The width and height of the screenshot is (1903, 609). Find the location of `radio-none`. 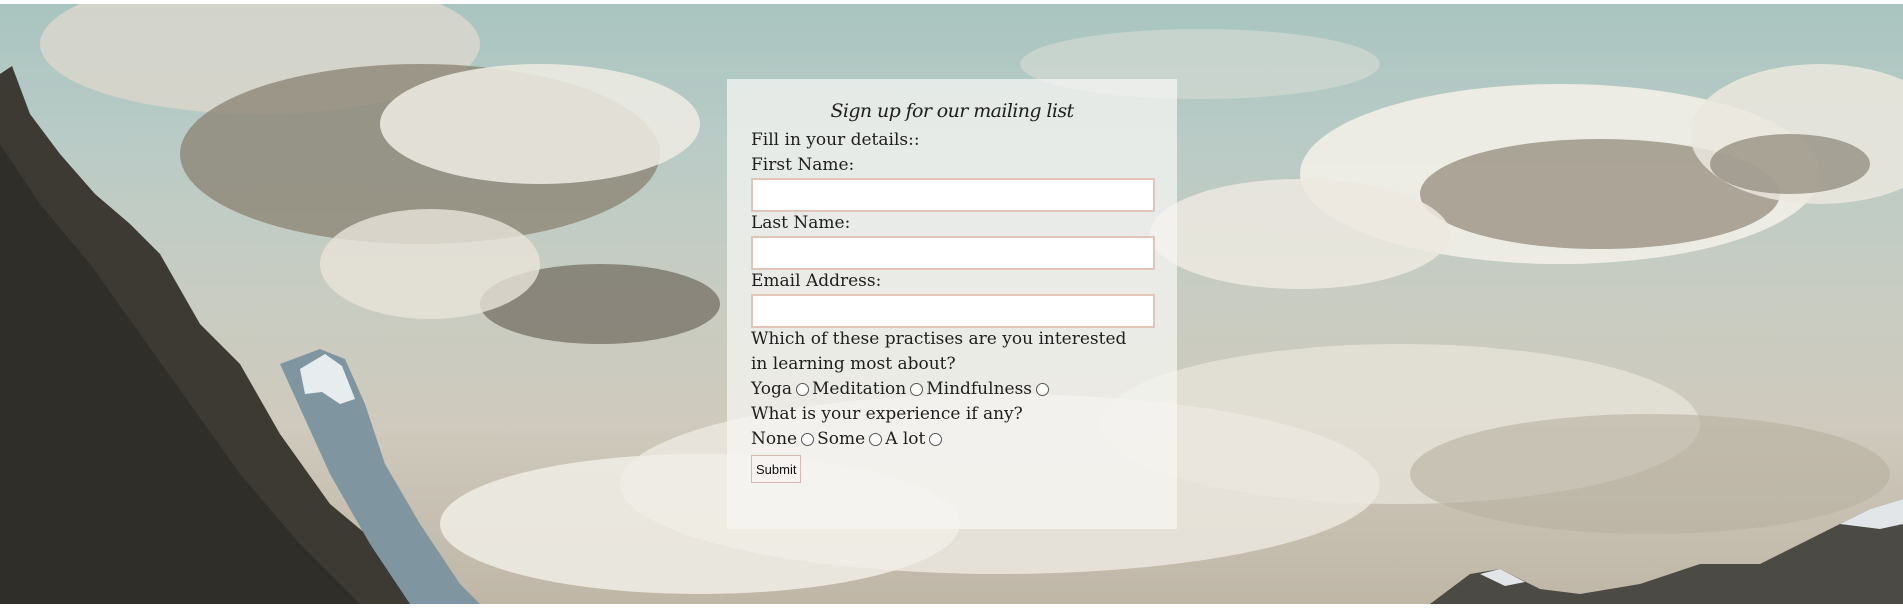

radio-none is located at coordinates (808, 439).